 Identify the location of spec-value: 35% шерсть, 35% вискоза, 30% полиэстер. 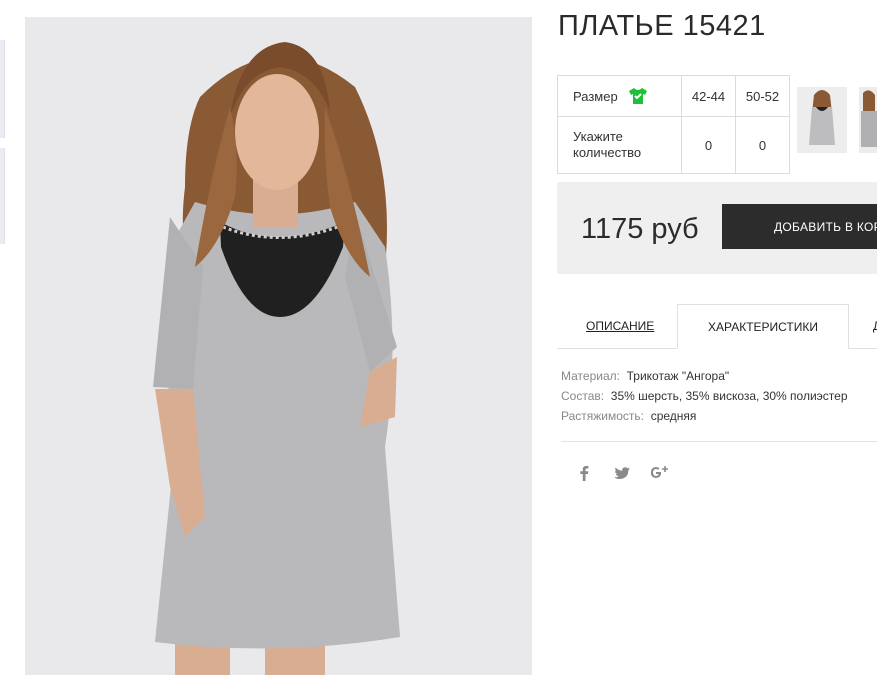
(729, 396).